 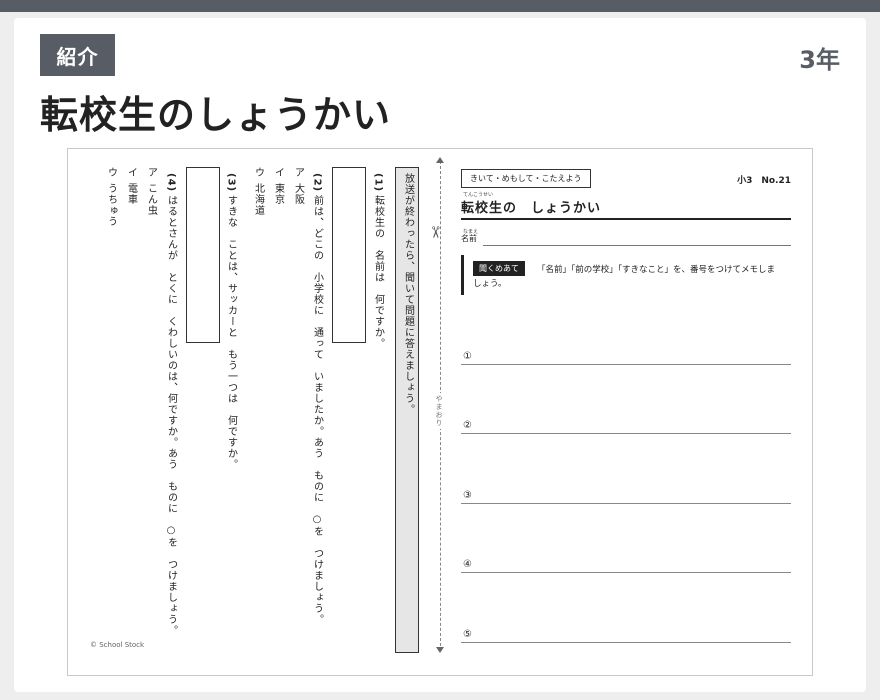 I want to click on answer-line: ①, so click(x=626, y=356).